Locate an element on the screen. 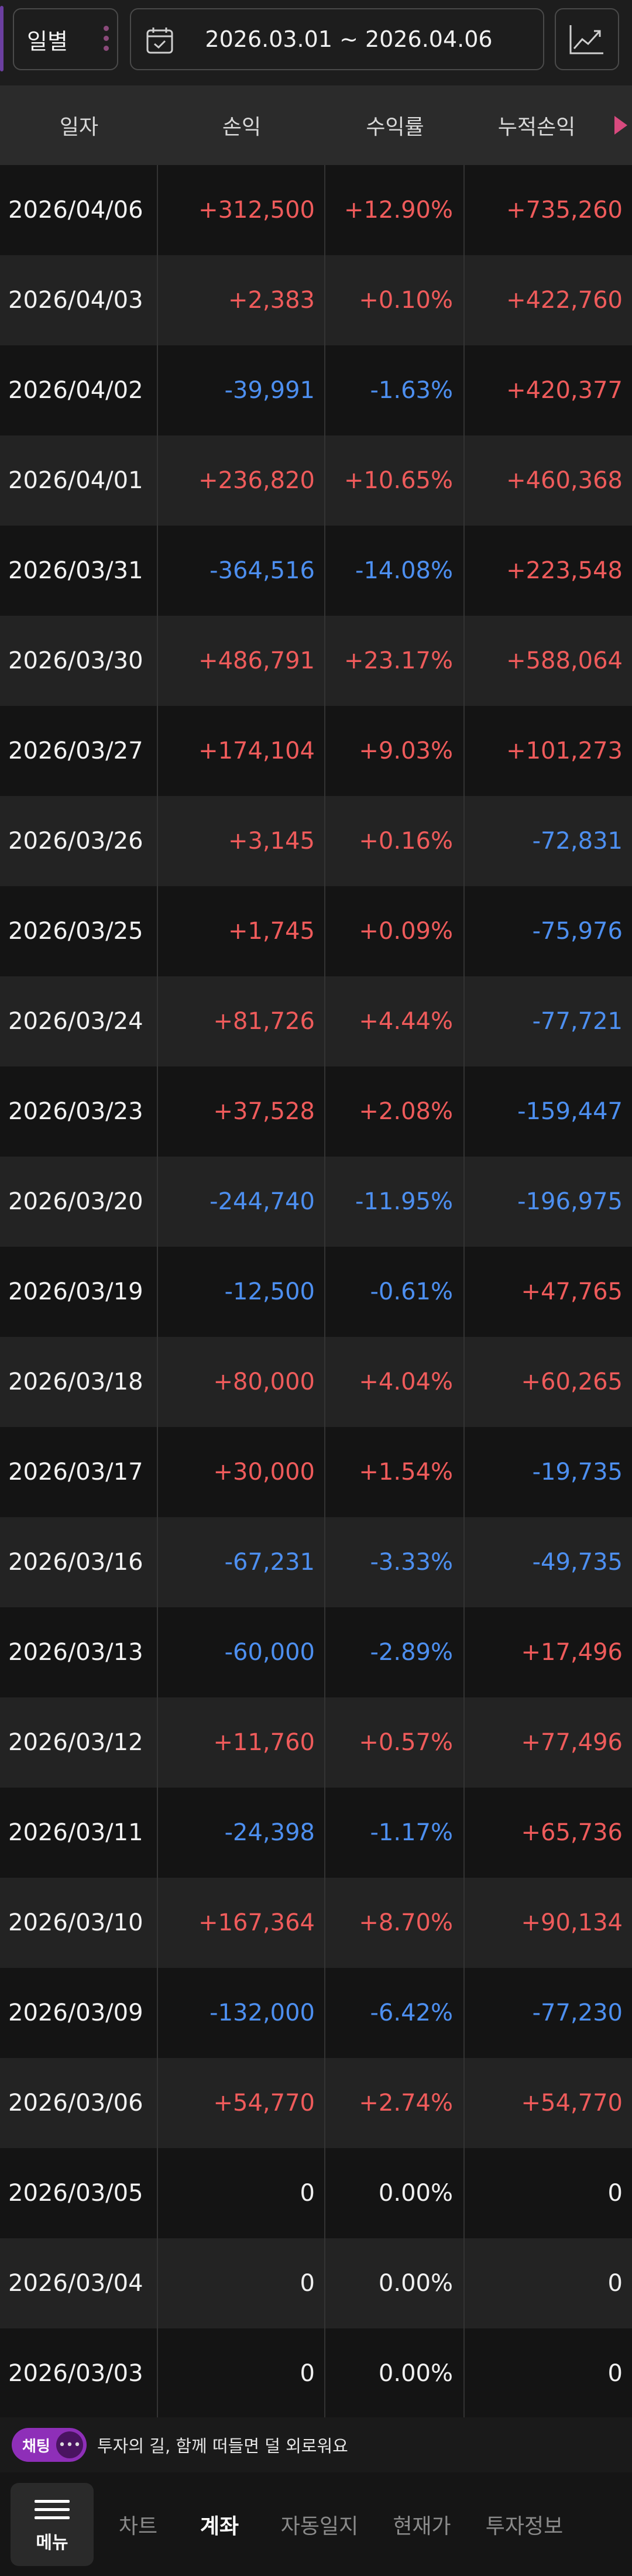 This screenshot has width=632, height=2576. nav-item: 자동일지 is located at coordinates (319, 2524).